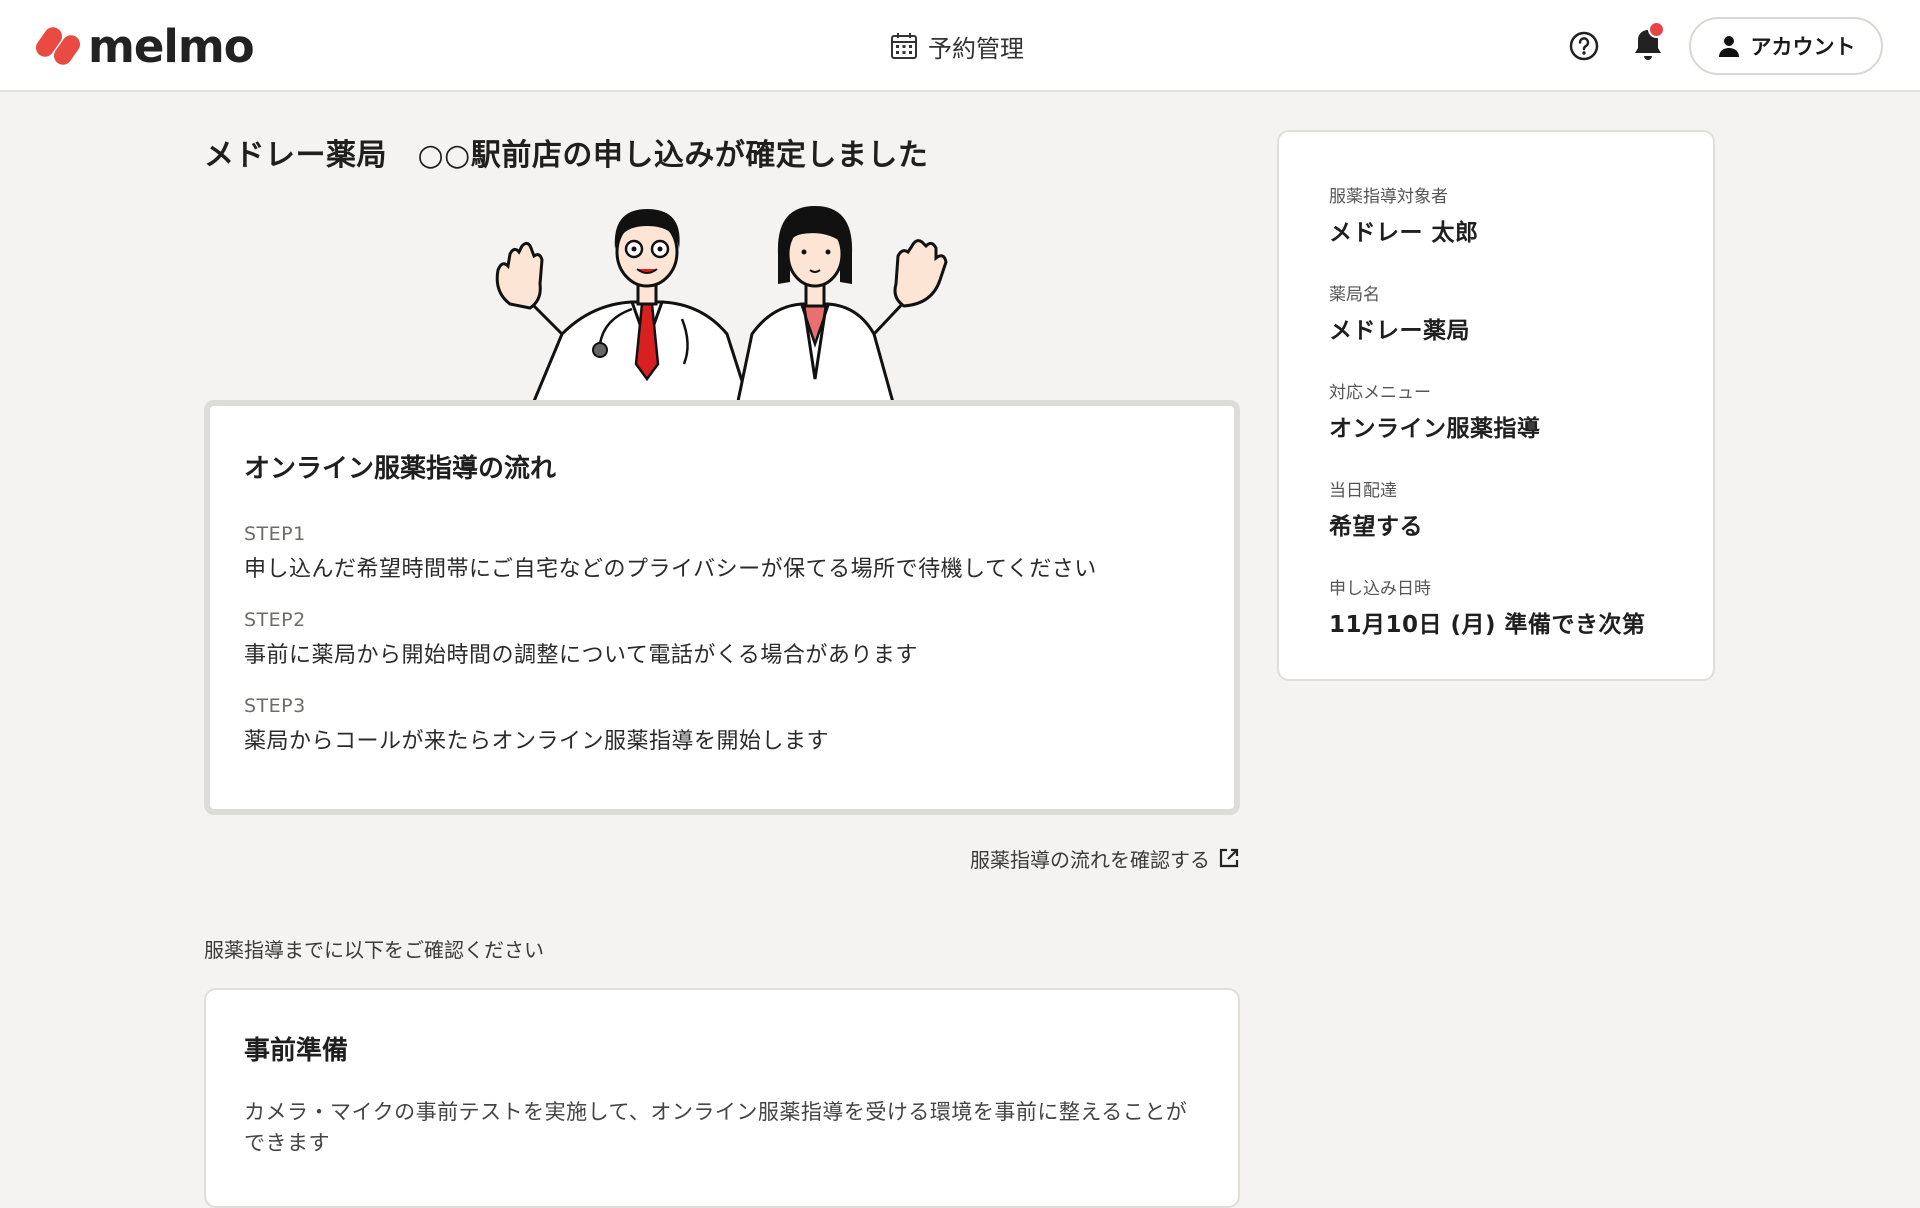 The image size is (1920, 1208). What do you see at coordinates (1090, 859) in the screenshot?
I see `check-flow-link-label: 服薬指導の流れを確認する` at bounding box center [1090, 859].